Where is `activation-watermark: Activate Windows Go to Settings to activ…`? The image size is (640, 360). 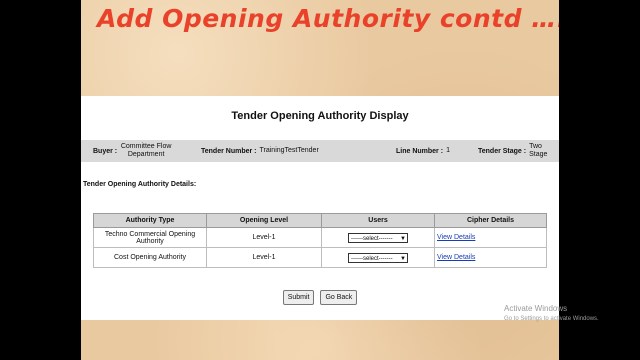 activation-watermark: Activate Windows Go to Settings to activ… is located at coordinates (551, 314).